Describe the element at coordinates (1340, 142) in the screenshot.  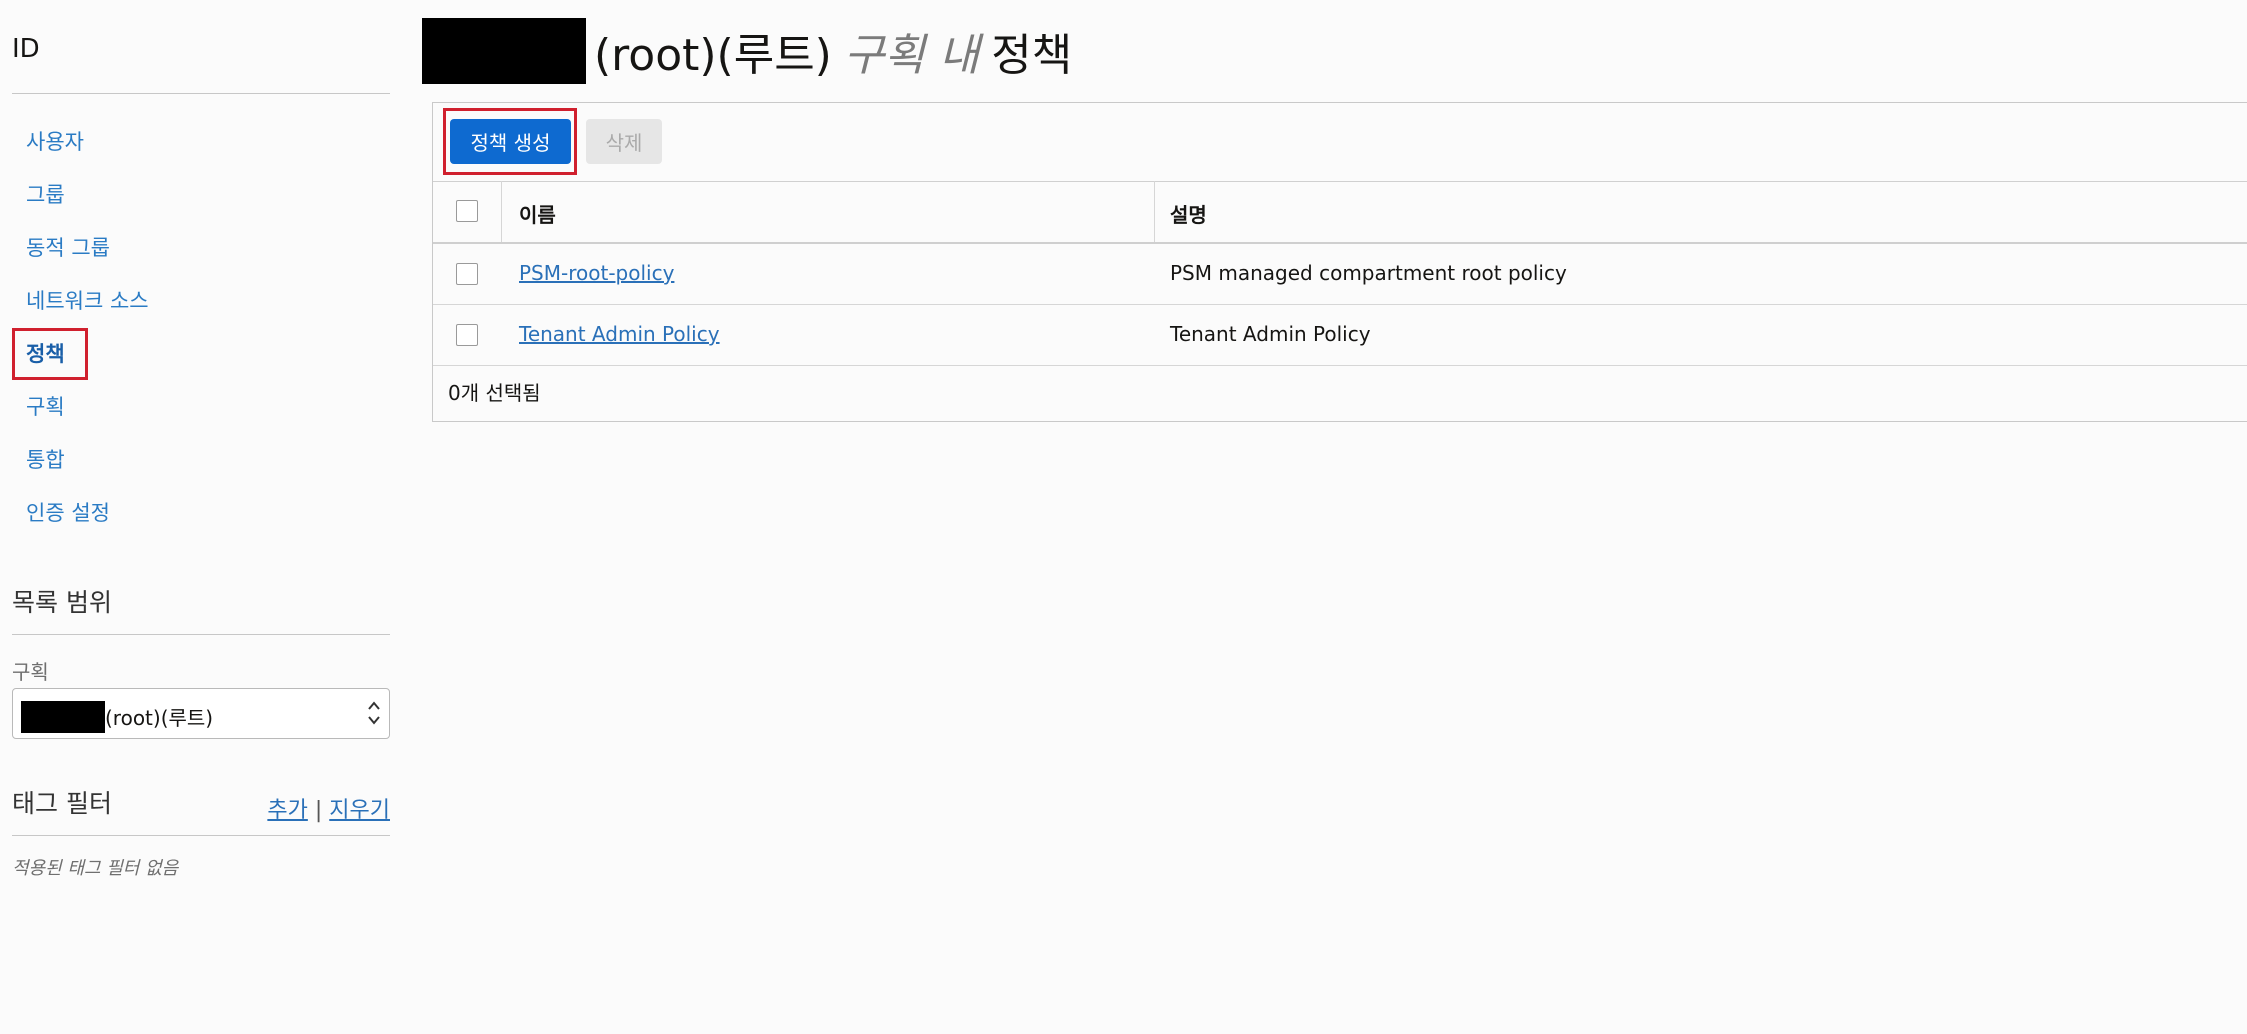
I see `table-toolbar: 정책 생성 삭제` at that location.